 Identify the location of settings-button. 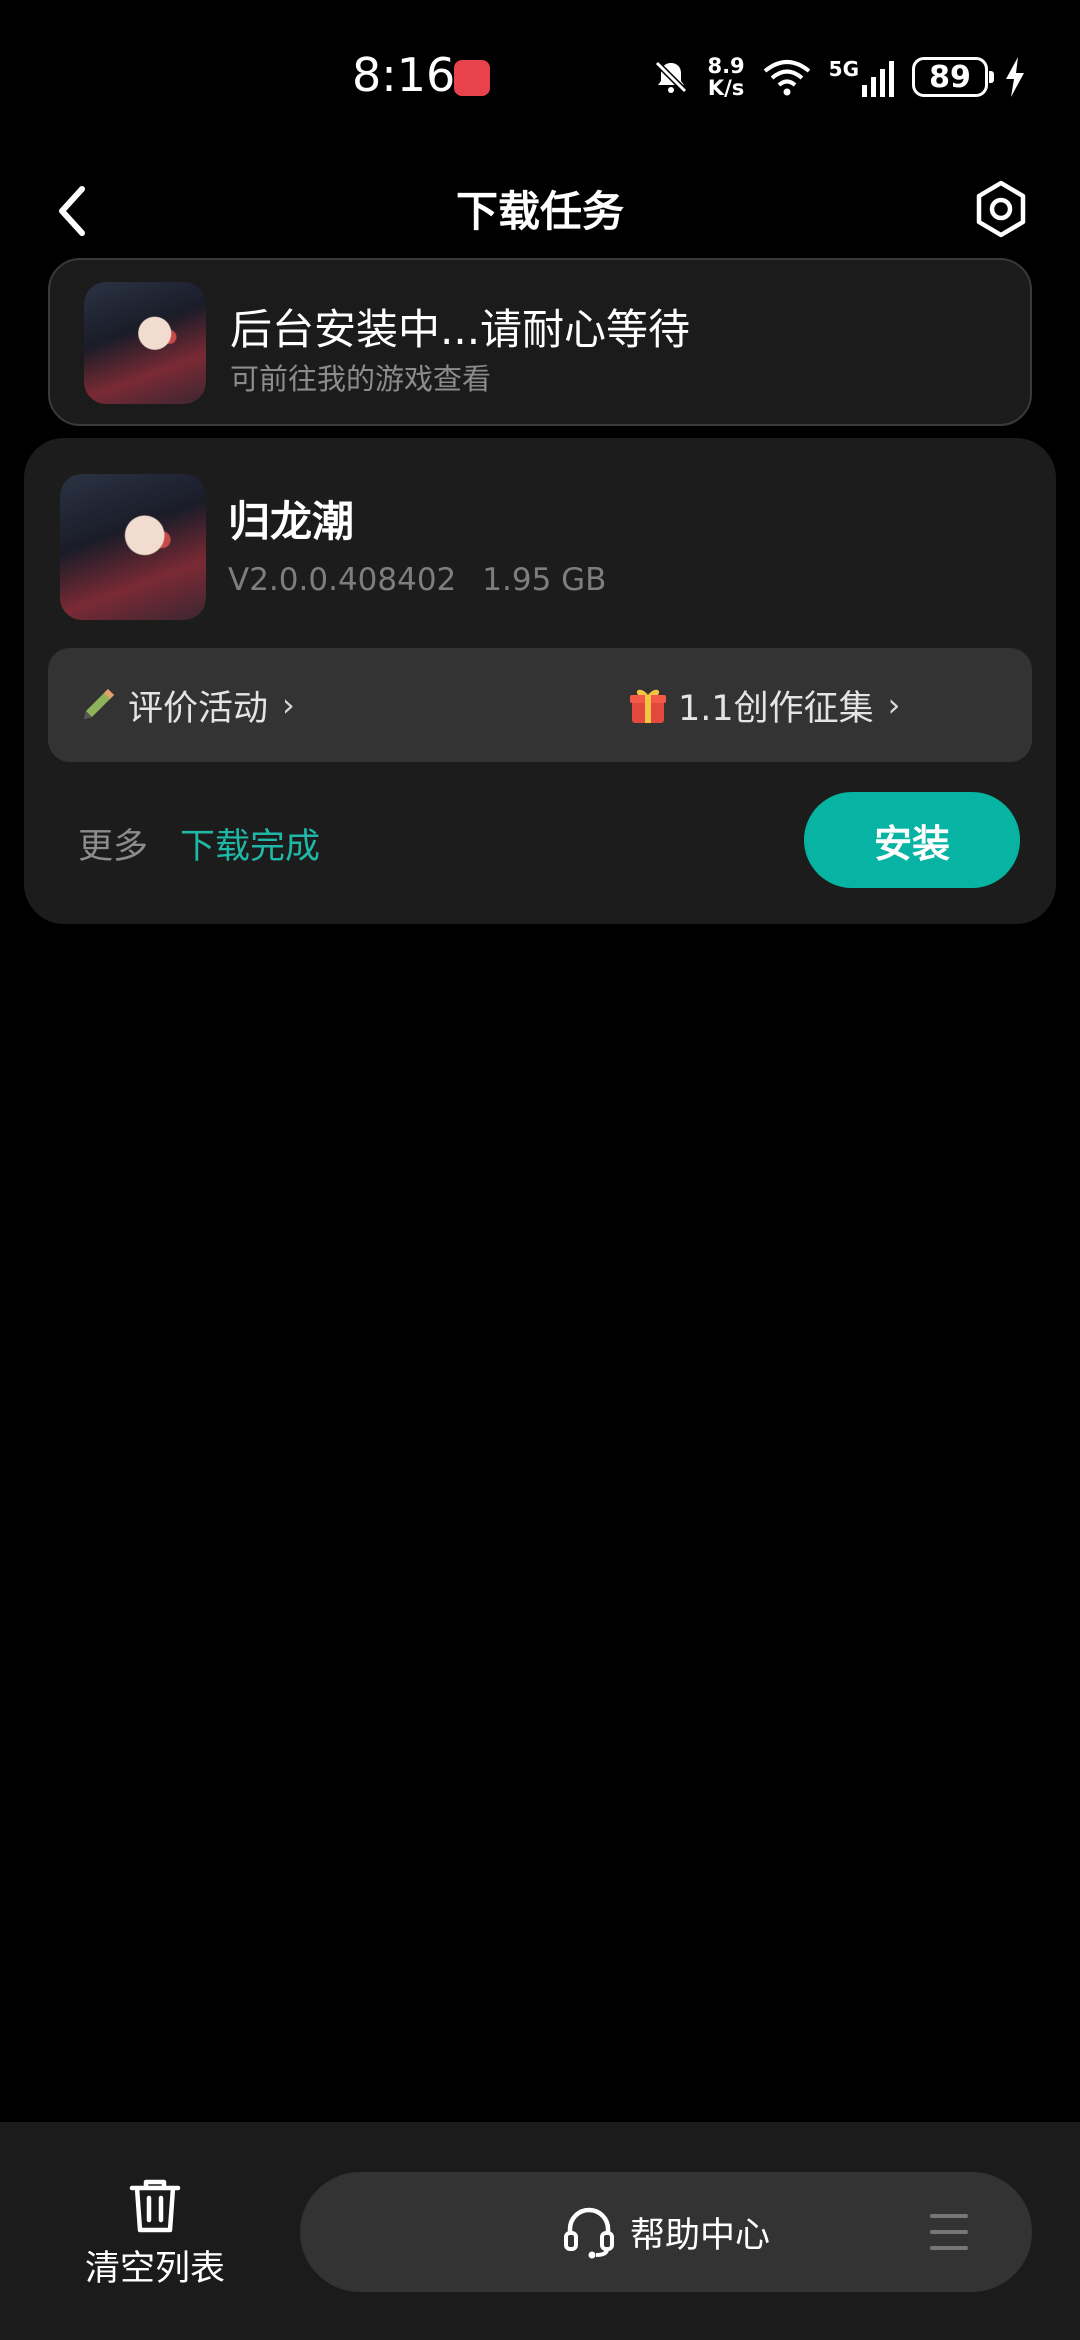
(1001, 209).